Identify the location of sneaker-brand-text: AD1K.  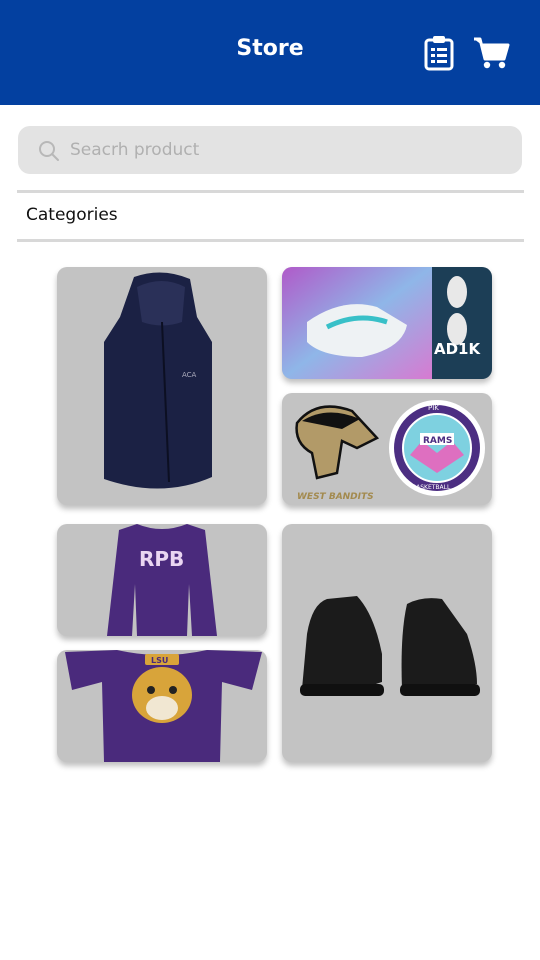
(457, 349).